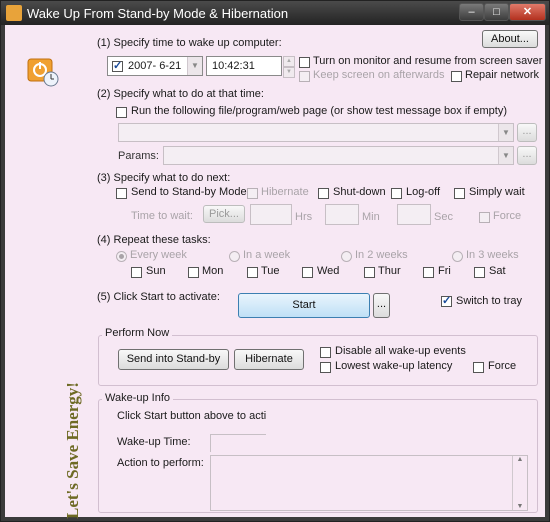  I want to click on perform-now-title: Perform Now, so click(137, 333).